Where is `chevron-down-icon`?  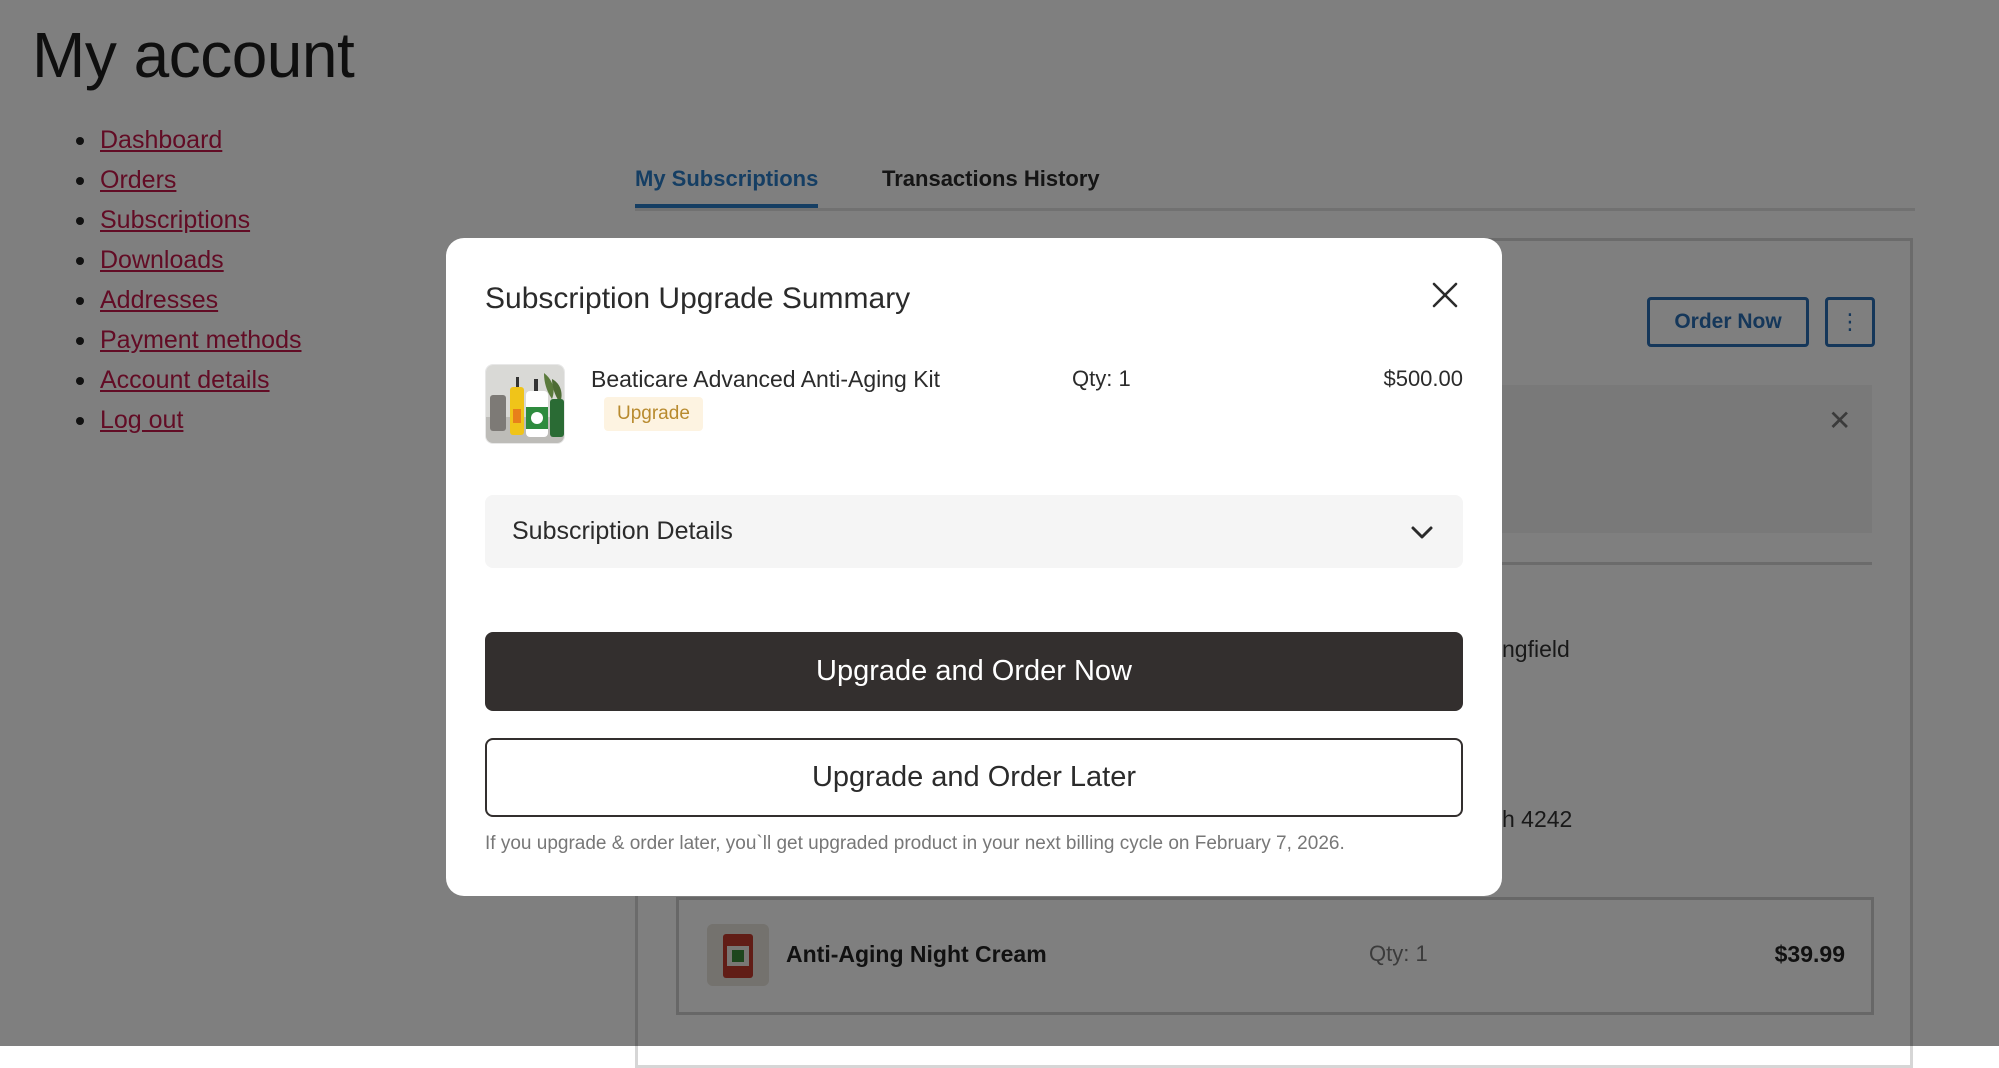
chevron-down-icon is located at coordinates (1422, 532).